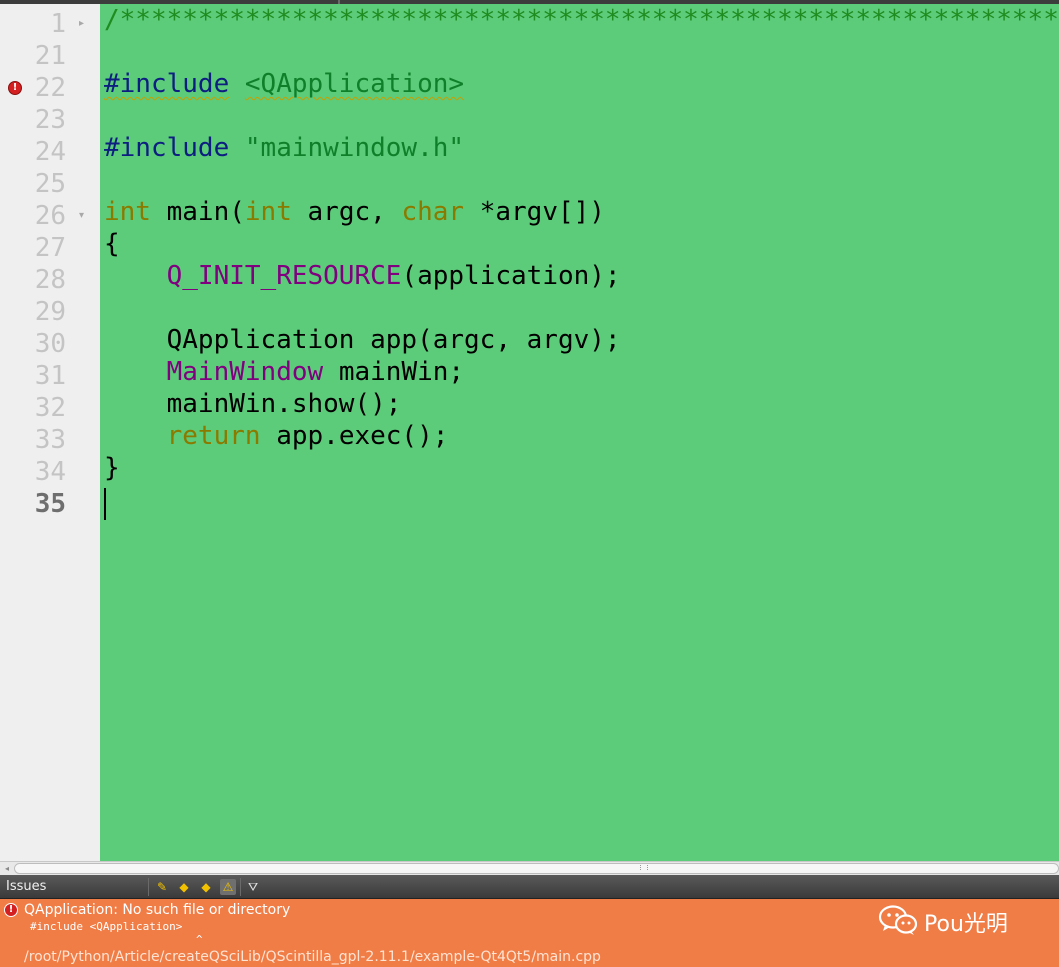 Image resolution: width=1059 pixels, height=967 pixels. What do you see at coordinates (84, 24) in the screenshot?
I see `fold-marker-icon: ▸` at bounding box center [84, 24].